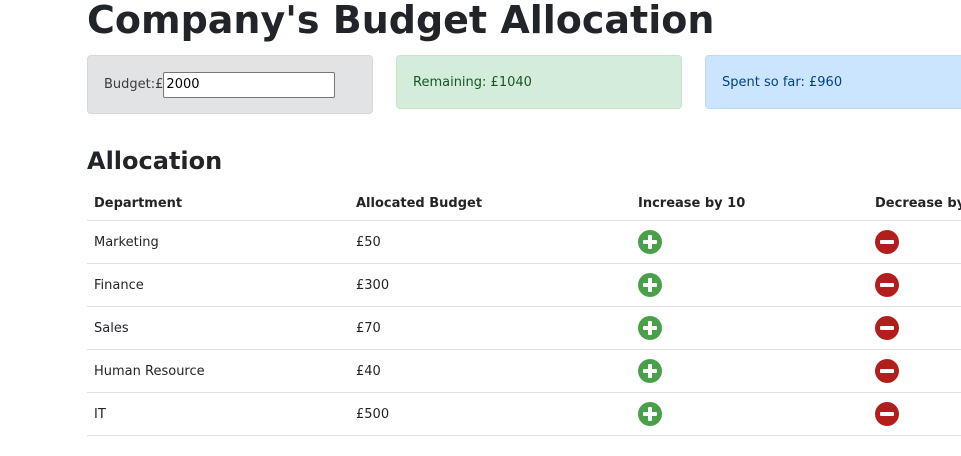 This screenshot has width=961, height=456. I want to click on table-row: Sales £70, so click(524, 328).